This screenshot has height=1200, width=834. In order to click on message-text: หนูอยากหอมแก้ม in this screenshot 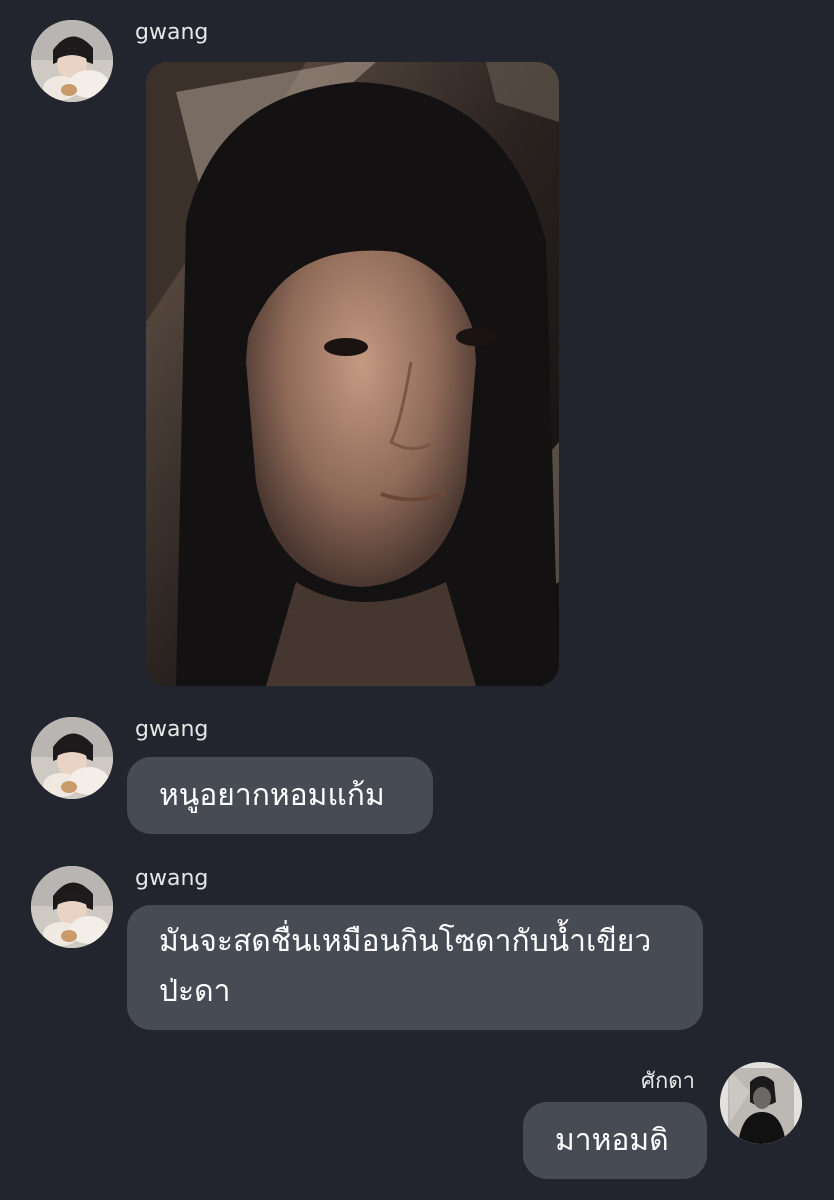, I will do `click(272, 795)`.